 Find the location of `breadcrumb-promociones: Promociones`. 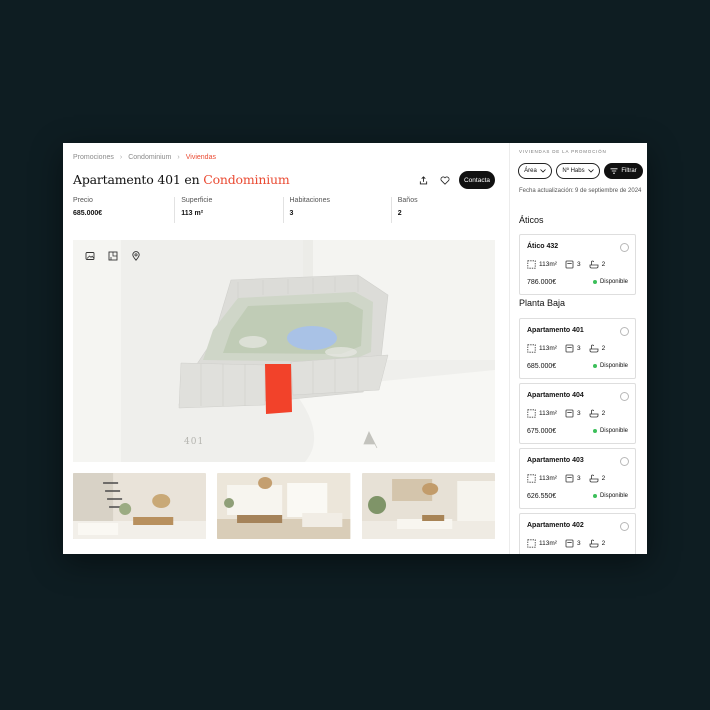

breadcrumb-promociones: Promociones is located at coordinates (93, 157).